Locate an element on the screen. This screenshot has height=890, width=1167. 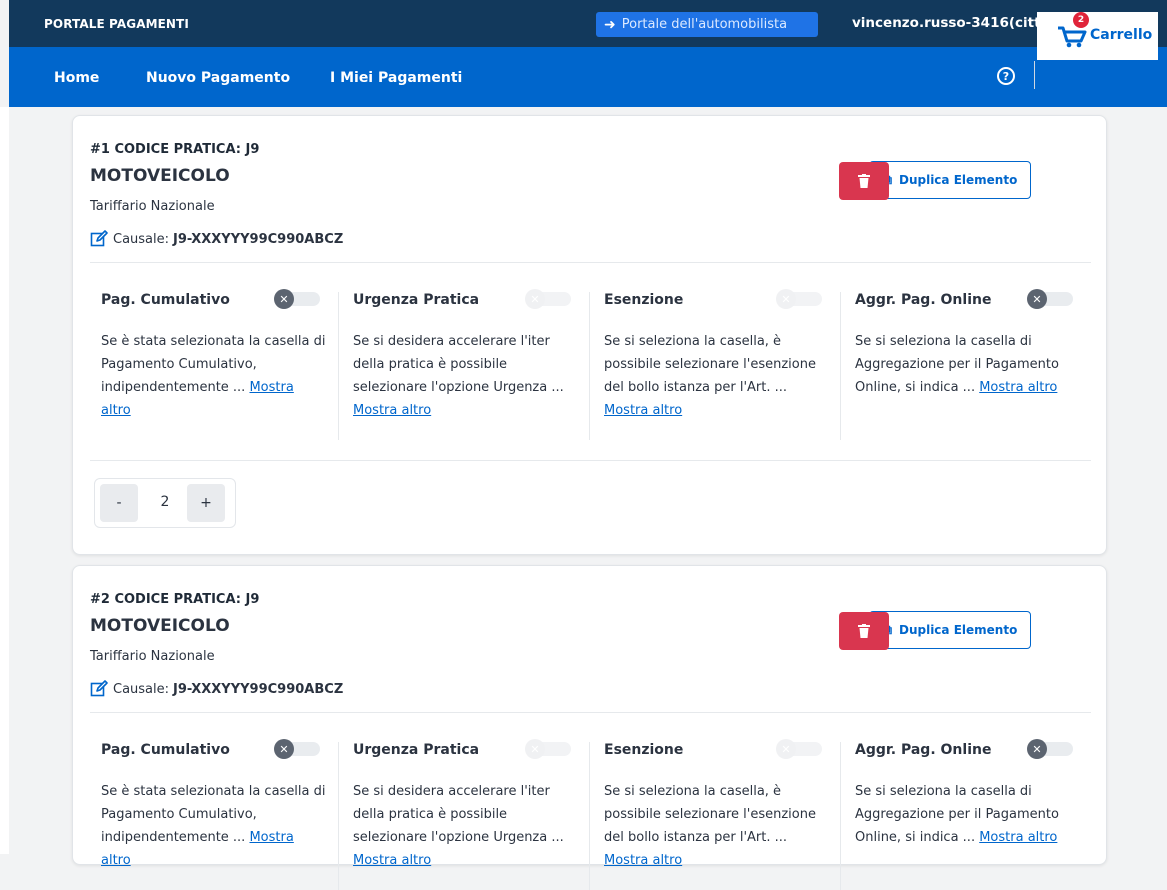
nav-home: Home is located at coordinates (76, 78).